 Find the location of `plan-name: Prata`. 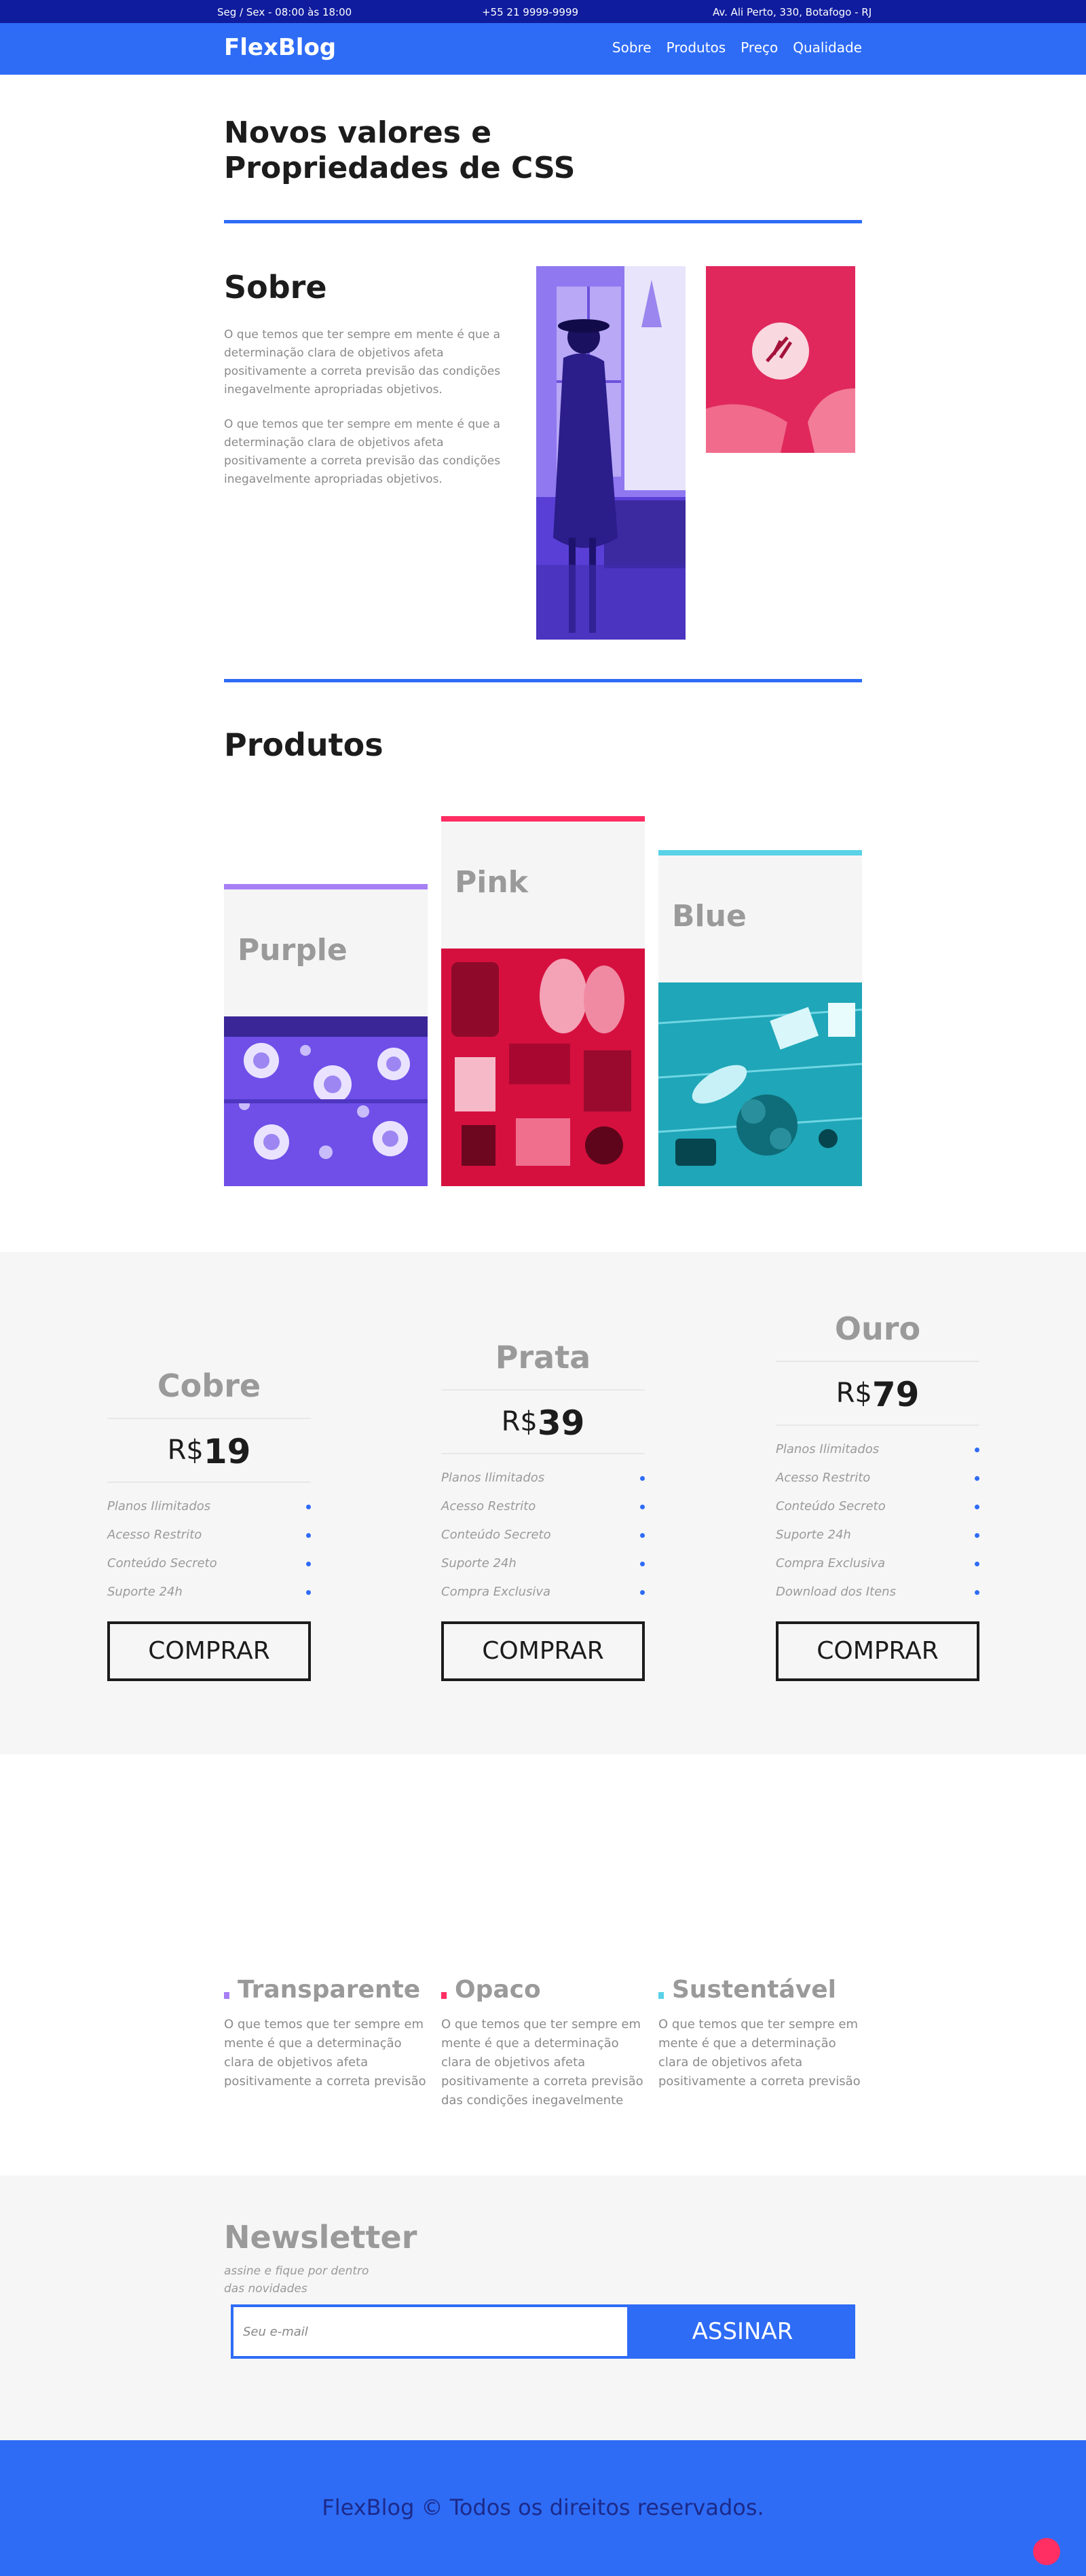

plan-name: Prata is located at coordinates (543, 1357).